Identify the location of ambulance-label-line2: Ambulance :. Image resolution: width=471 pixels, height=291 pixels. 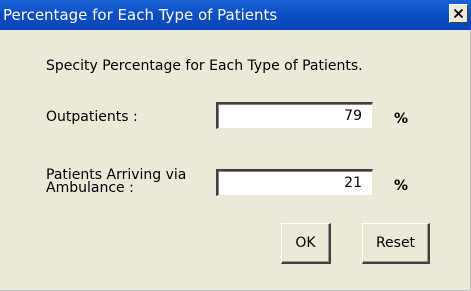
(90, 188).